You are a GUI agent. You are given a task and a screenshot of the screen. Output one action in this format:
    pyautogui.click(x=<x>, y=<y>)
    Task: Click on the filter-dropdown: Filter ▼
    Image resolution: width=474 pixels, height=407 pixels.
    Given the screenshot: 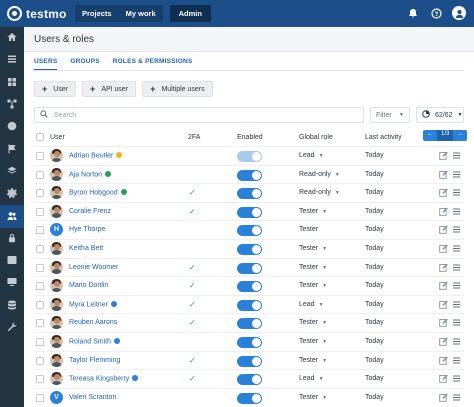 What is the action you would take?
    pyautogui.click(x=390, y=115)
    